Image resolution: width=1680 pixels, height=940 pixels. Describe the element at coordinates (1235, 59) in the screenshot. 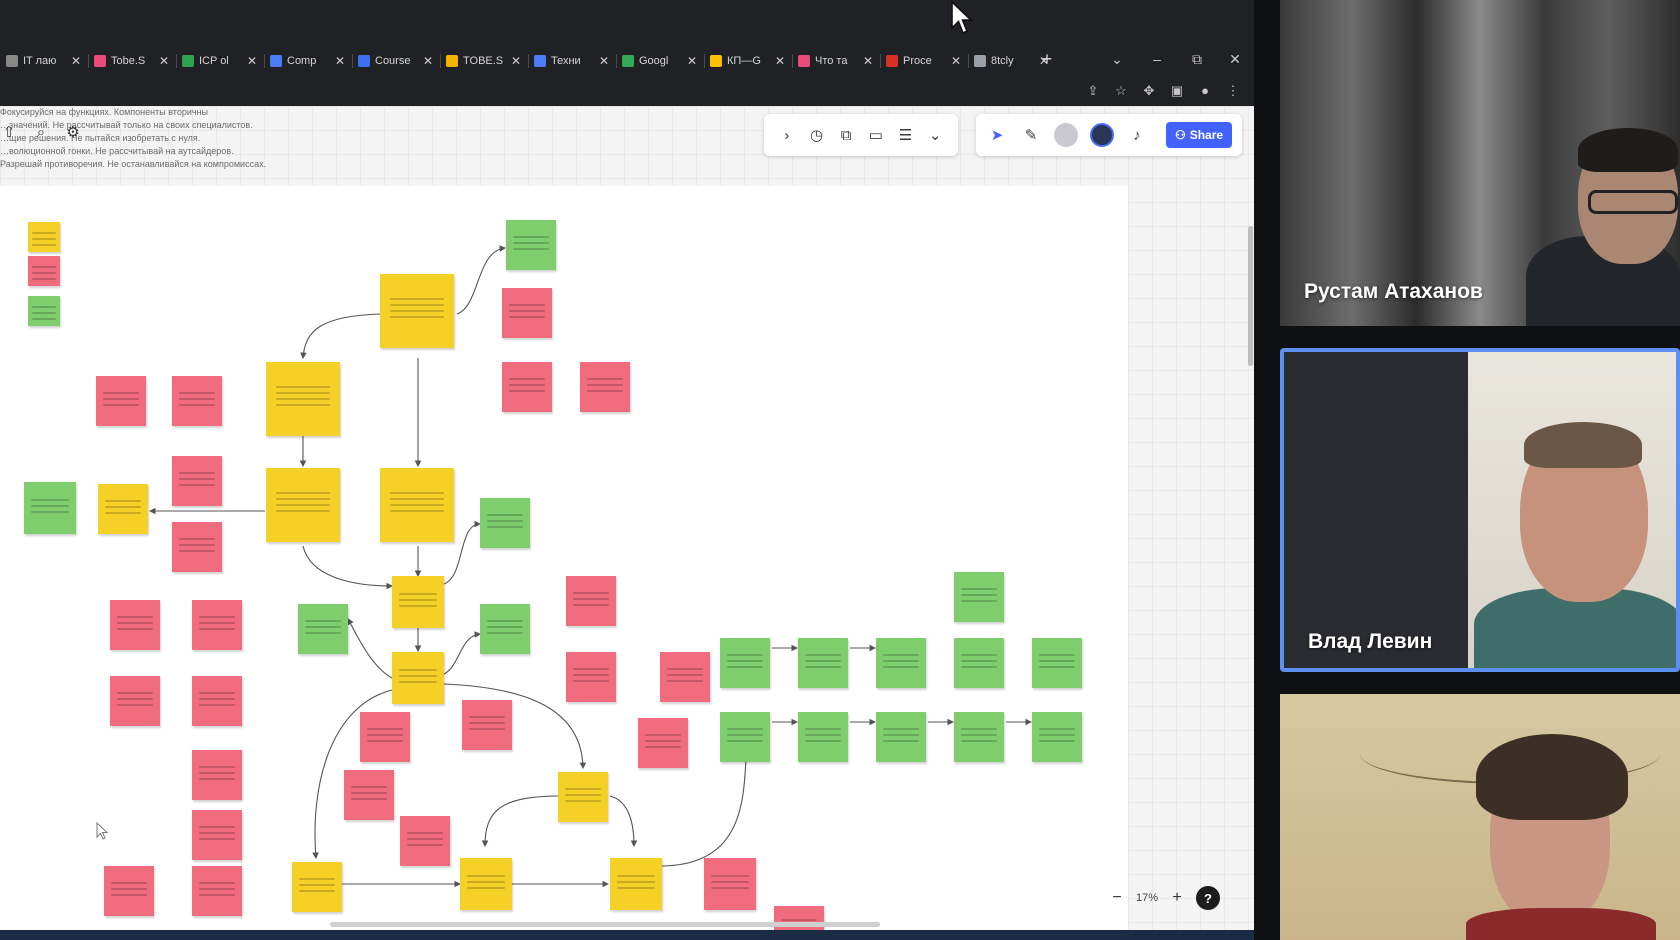

I see `close-window-button: ✕` at that location.